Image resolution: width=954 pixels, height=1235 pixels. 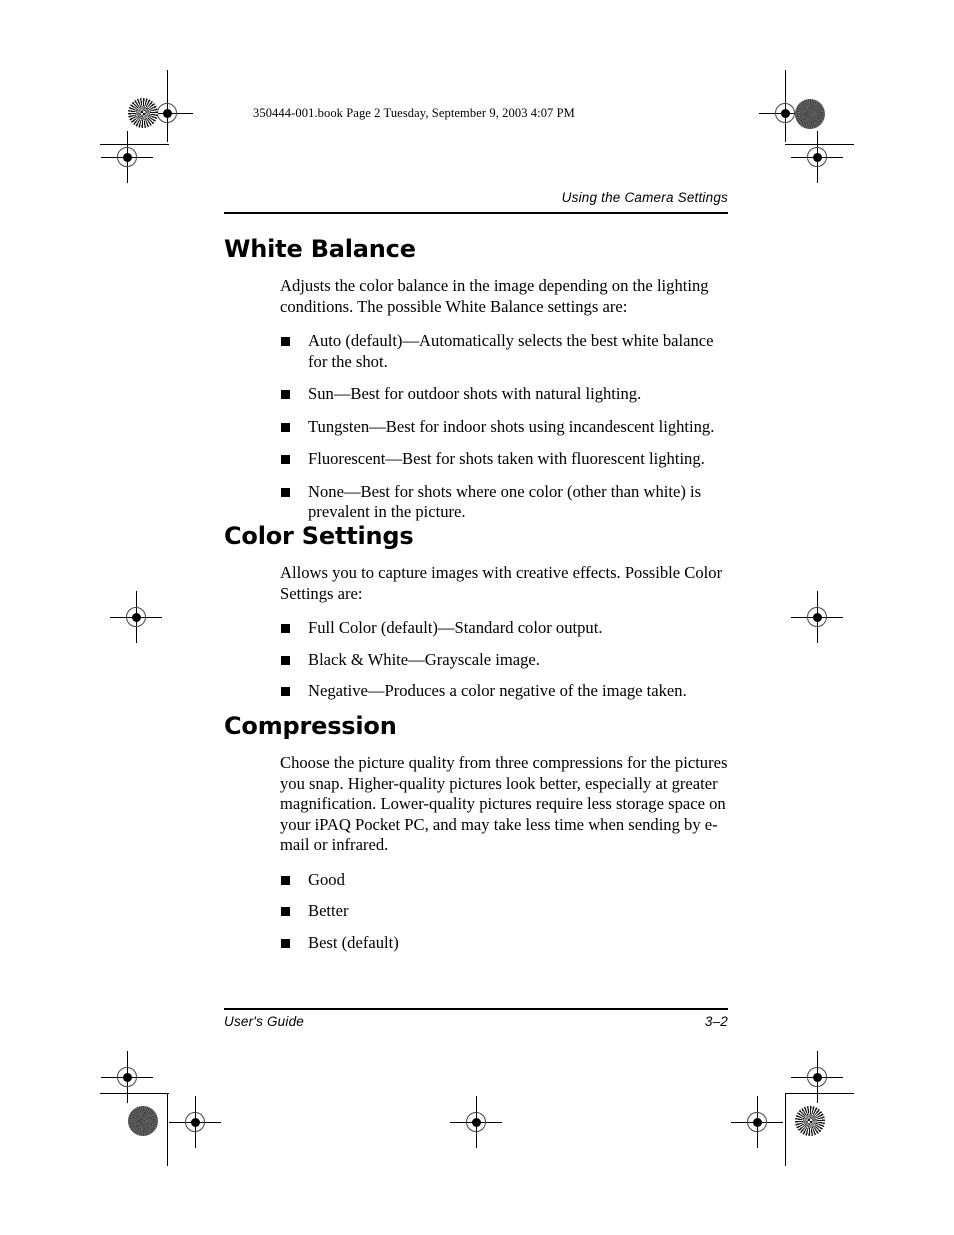 I want to click on registration-mark-top-right-outer, so click(x=817, y=157).